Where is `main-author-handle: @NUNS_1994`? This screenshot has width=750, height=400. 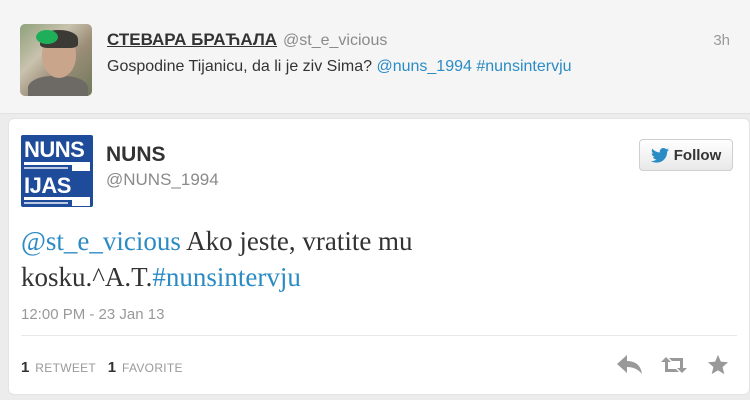 main-author-handle: @NUNS_1994 is located at coordinates (162, 180).